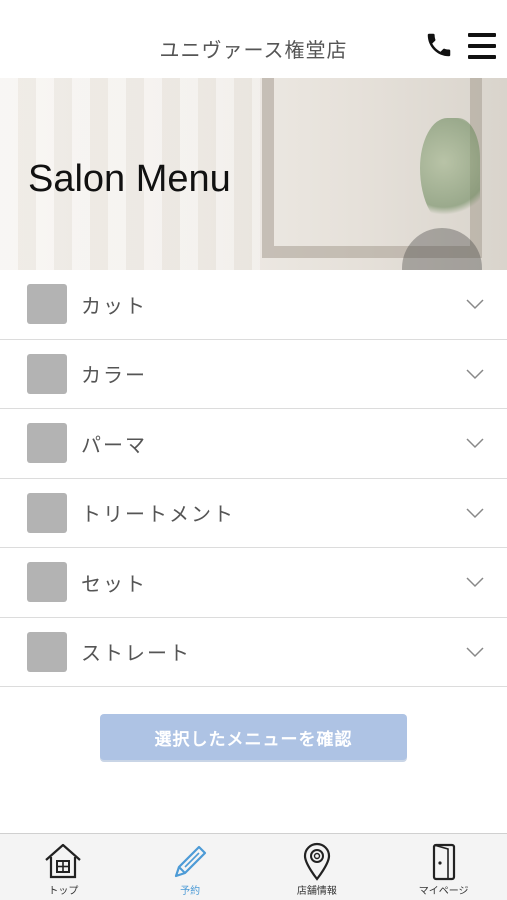  Describe the element at coordinates (316, 861) in the screenshot. I see `map-pin-icon` at that location.